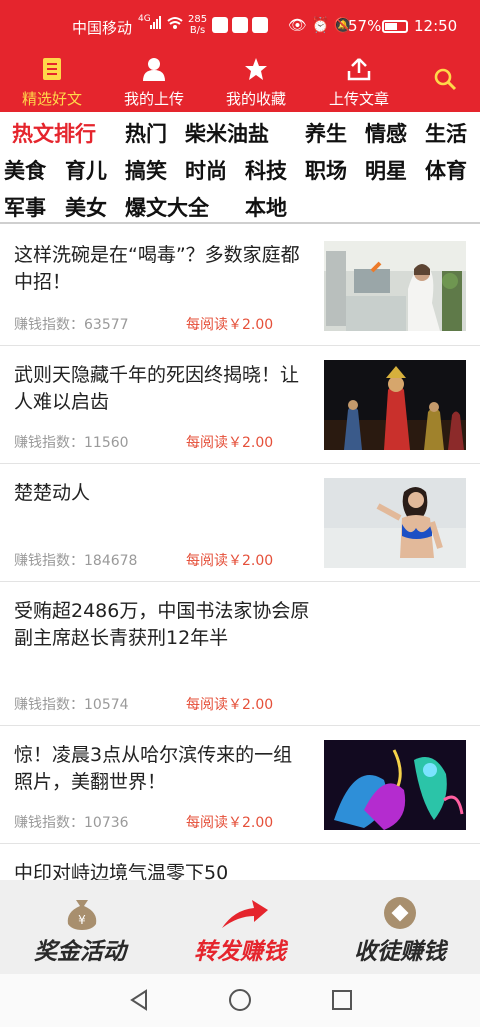 This screenshot has height=1027, width=480. What do you see at coordinates (400, 913) in the screenshot?
I see `coin-icon` at bounding box center [400, 913].